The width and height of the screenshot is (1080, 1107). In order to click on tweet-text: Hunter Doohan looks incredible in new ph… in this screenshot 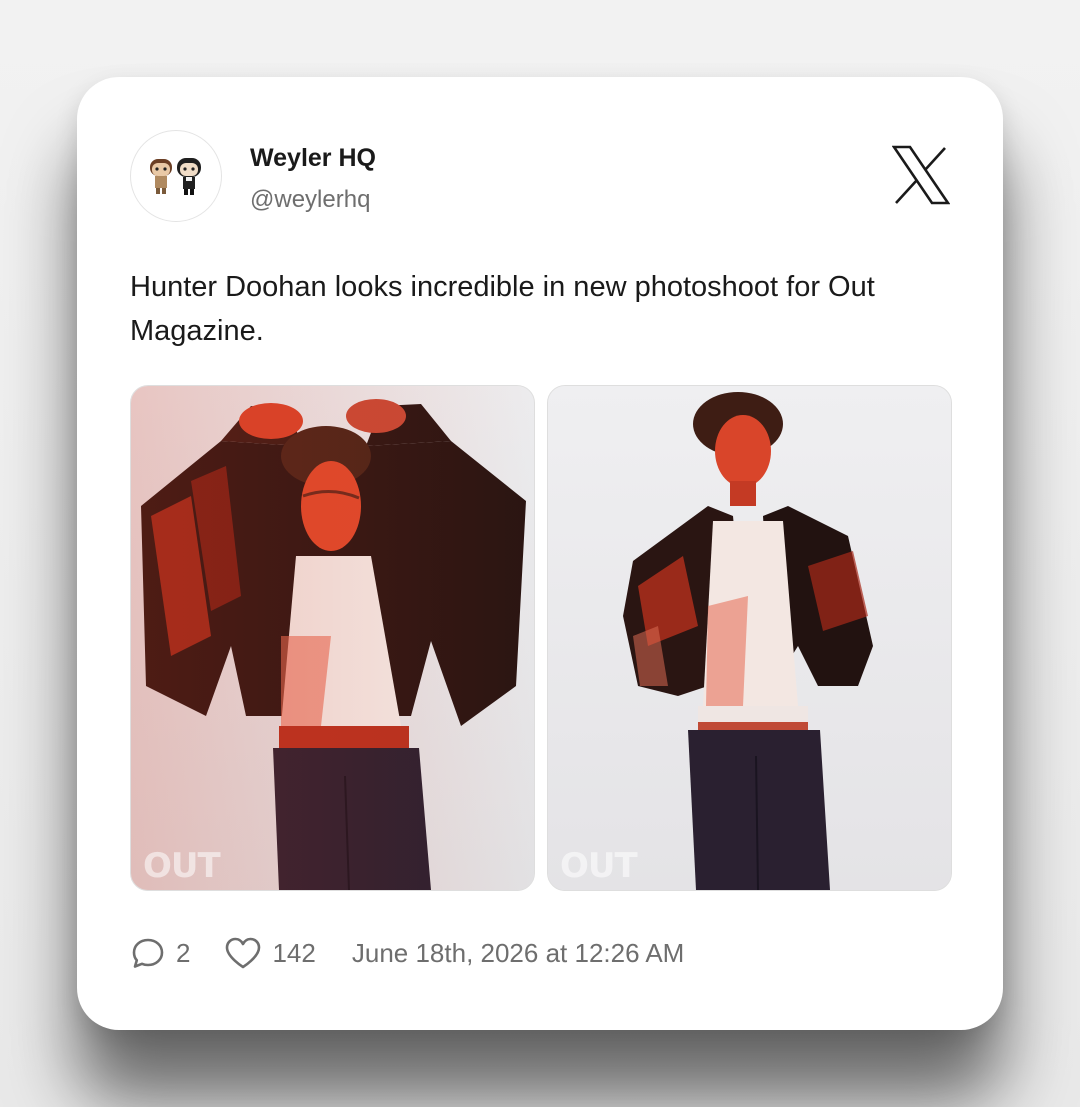, I will do `click(502, 309)`.